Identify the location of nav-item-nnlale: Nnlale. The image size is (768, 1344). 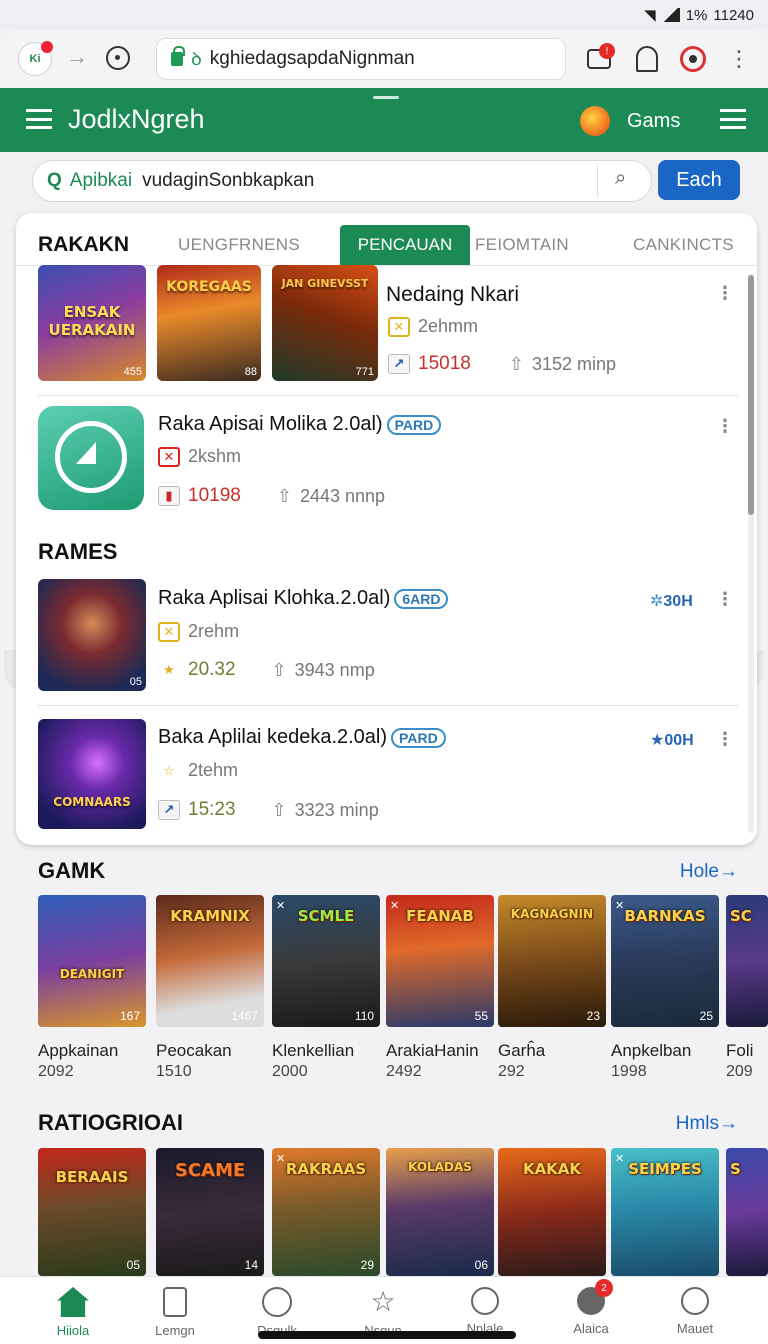
(485, 1311).